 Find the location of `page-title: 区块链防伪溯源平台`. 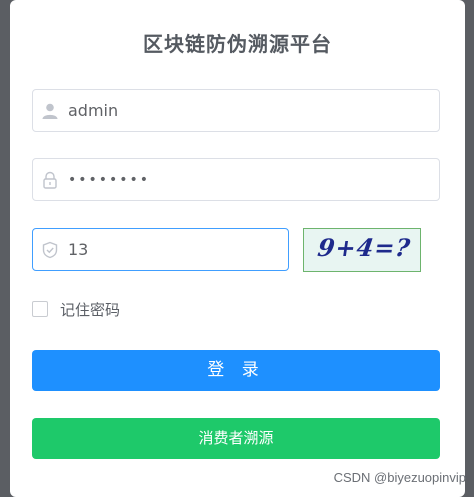

page-title: 区块链防伪溯源平台 is located at coordinates (237, 44).